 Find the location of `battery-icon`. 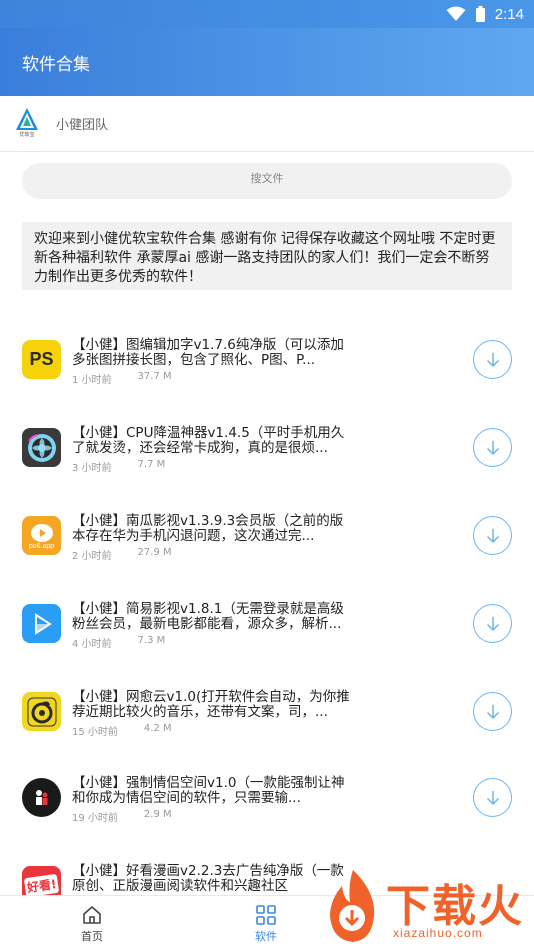

battery-icon is located at coordinates (480, 14).